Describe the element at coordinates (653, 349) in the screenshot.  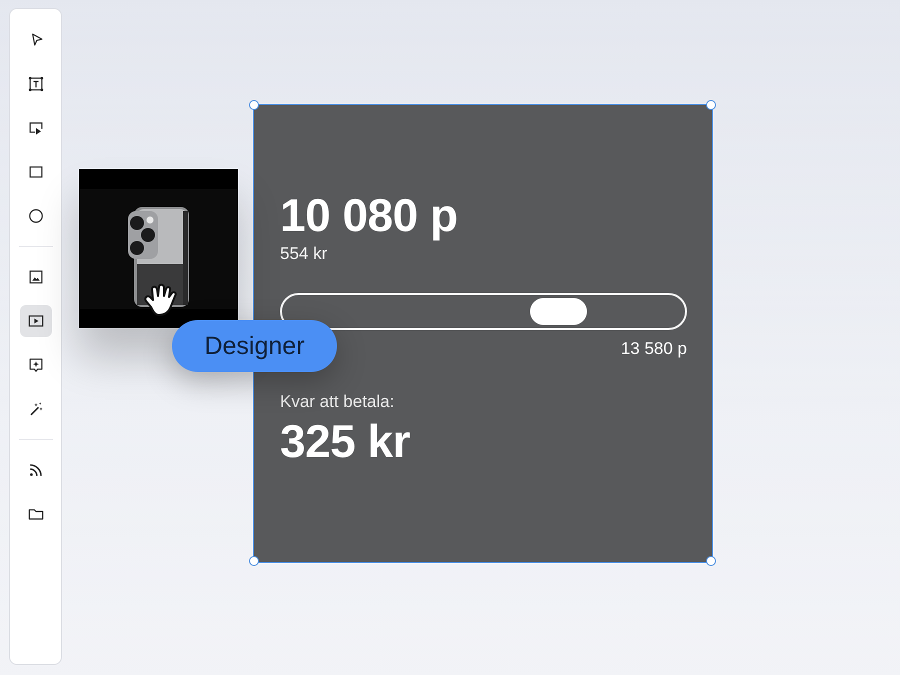
I see `slider-max-label: 13 580 p` at that location.